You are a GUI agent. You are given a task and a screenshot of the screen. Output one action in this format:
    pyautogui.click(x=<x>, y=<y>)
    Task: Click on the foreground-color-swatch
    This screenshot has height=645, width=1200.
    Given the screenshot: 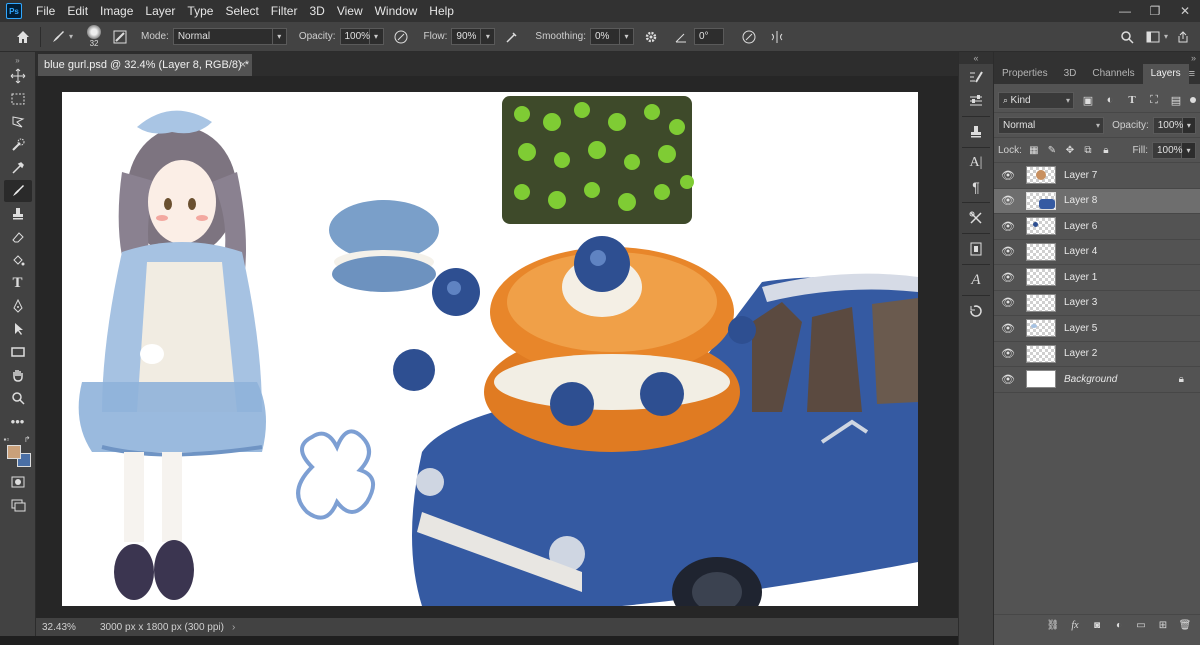 What is the action you would take?
    pyautogui.click(x=13, y=452)
    